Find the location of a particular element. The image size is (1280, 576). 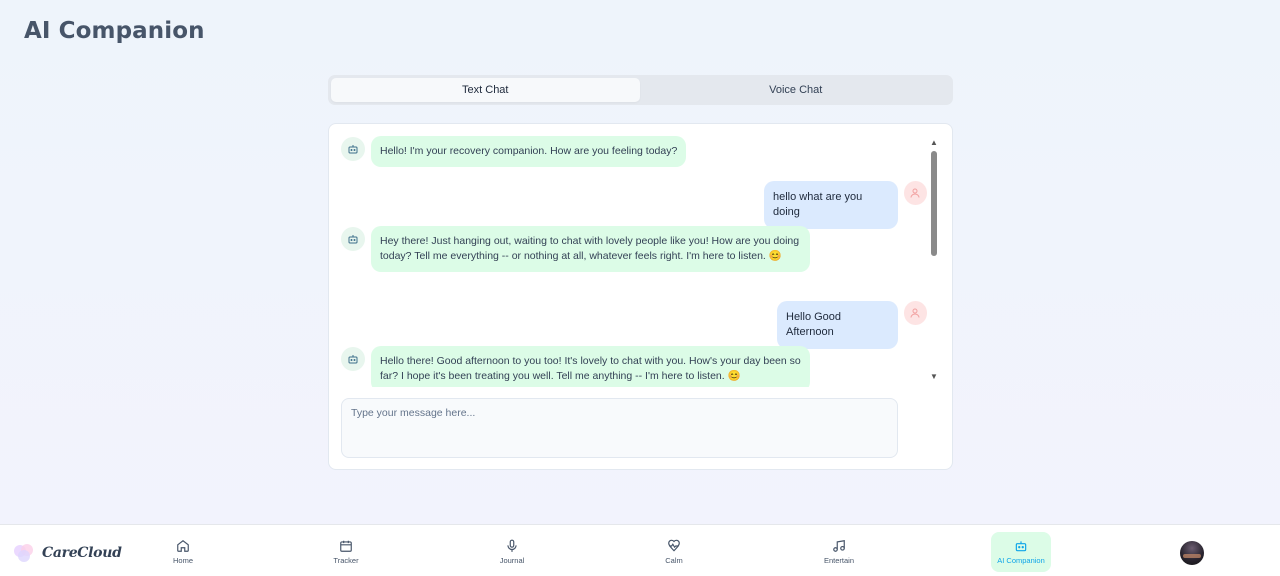

message-scrollbar: ▲ ▼ is located at coordinates (934, 260).